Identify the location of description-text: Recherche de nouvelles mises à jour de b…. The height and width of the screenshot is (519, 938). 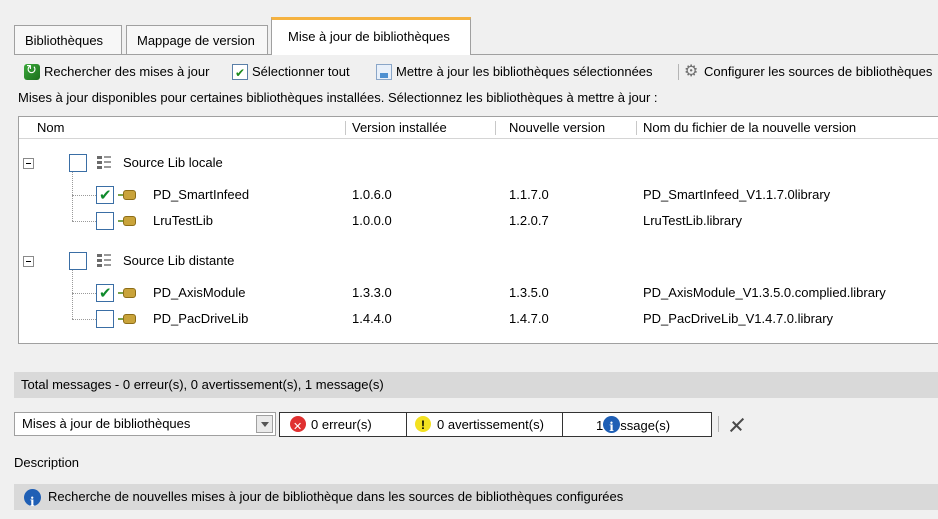
(336, 496).